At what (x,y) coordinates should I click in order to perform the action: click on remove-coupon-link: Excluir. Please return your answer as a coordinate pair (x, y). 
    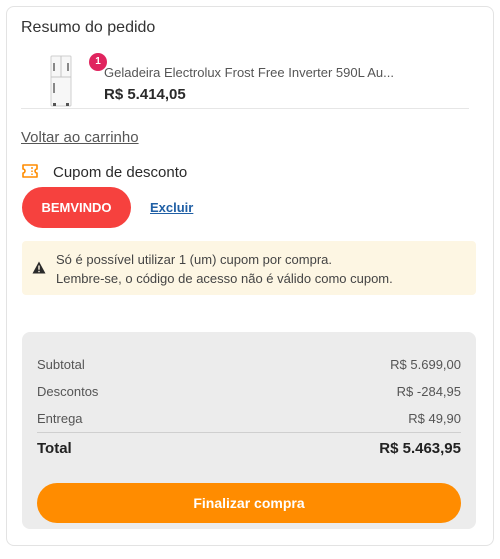
    Looking at the image, I should click on (171, 207).